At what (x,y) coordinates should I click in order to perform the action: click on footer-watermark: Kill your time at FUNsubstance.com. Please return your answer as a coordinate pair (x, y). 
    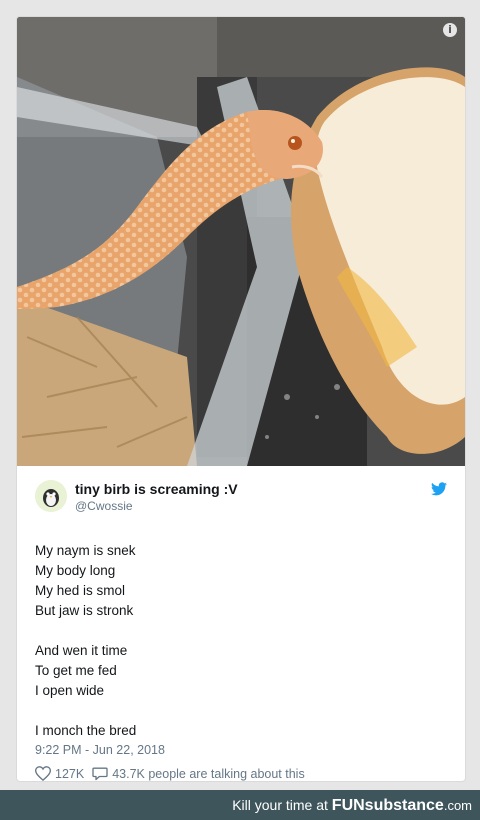
    Looking at the image, I should click on (352, 806).